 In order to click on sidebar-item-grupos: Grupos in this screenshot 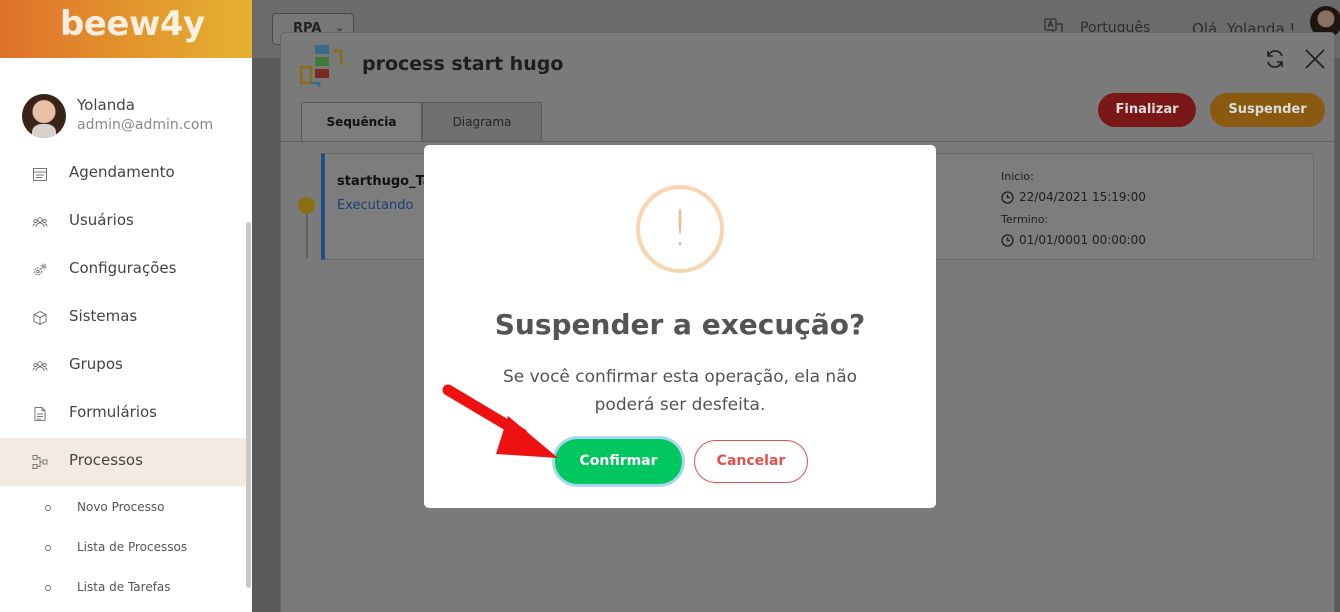, I will do `click(124, 366)`.